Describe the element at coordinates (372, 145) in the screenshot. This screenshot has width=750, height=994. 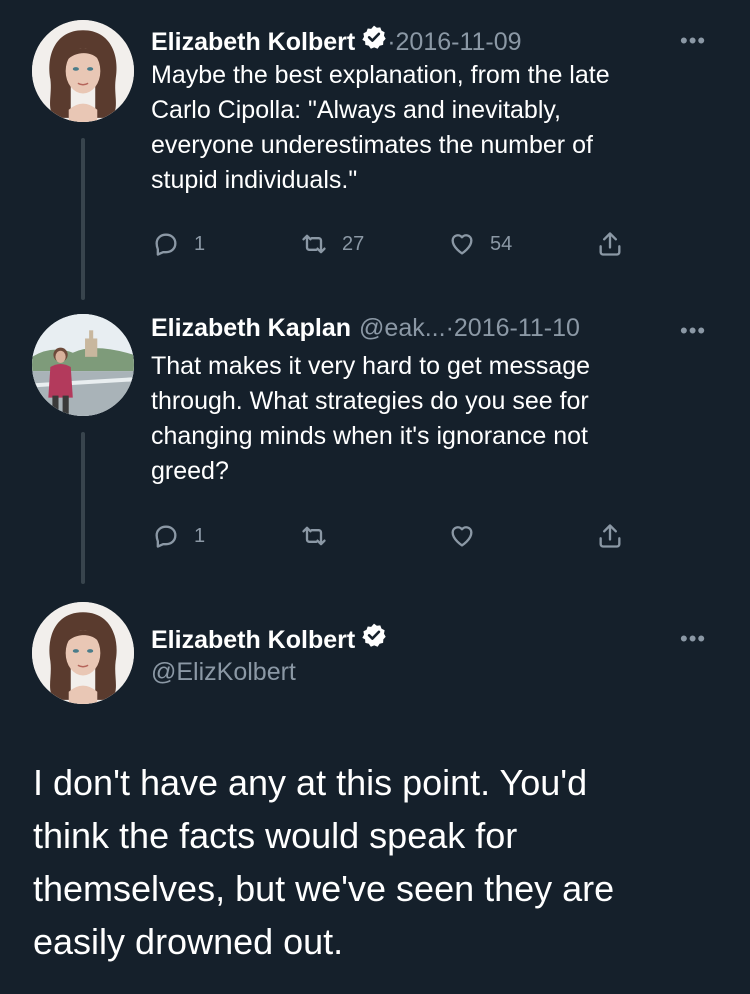
I see `tweet-text-line: everyone underestimates the number of` at that location.